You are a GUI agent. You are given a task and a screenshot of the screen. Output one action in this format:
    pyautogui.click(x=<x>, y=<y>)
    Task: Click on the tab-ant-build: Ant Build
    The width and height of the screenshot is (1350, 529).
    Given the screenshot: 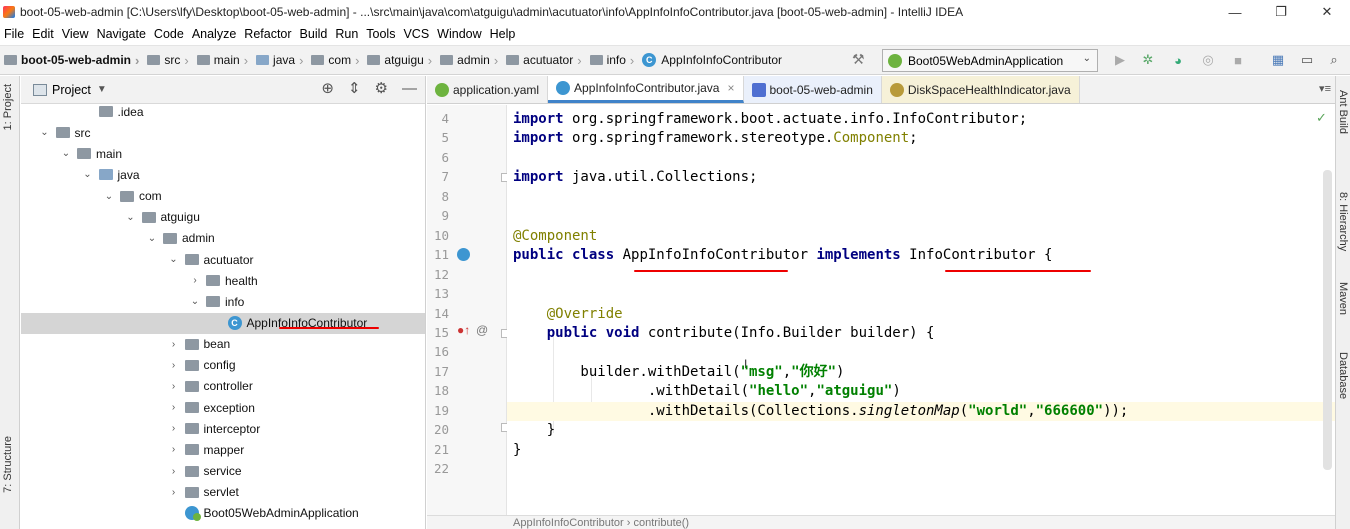 What is the action you would take?
    pyautogui.click(x=1343, y=112)
    